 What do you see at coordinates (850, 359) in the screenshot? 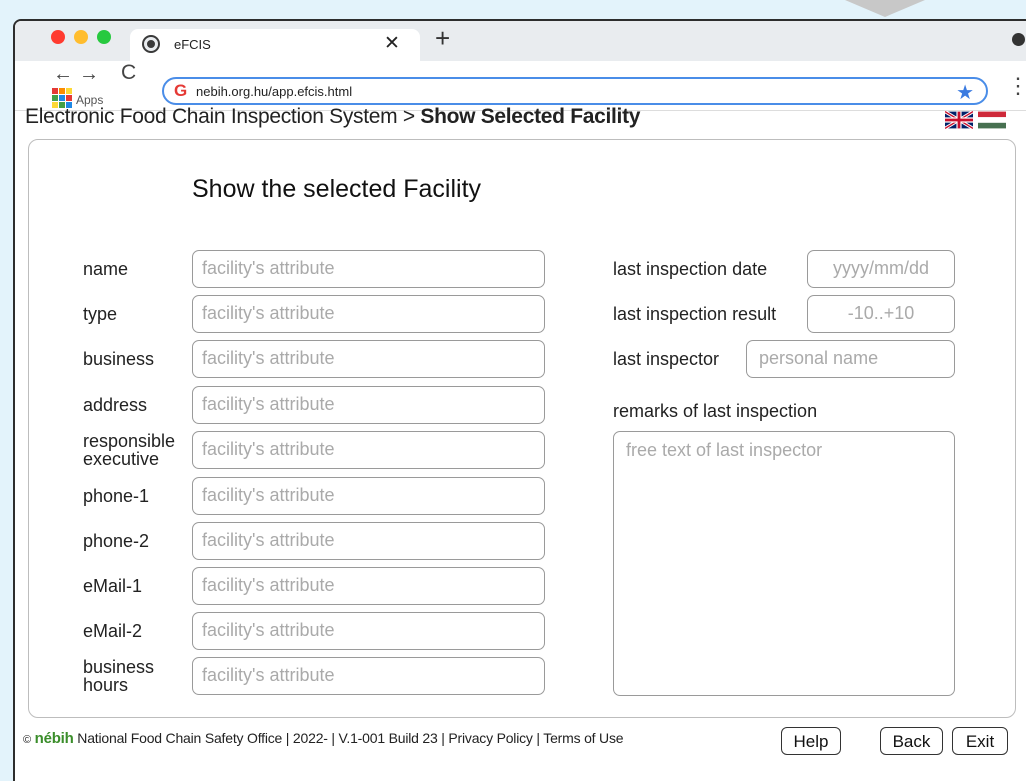
I see `last-inspector-field: personal name` at bounding box center [850, 359].